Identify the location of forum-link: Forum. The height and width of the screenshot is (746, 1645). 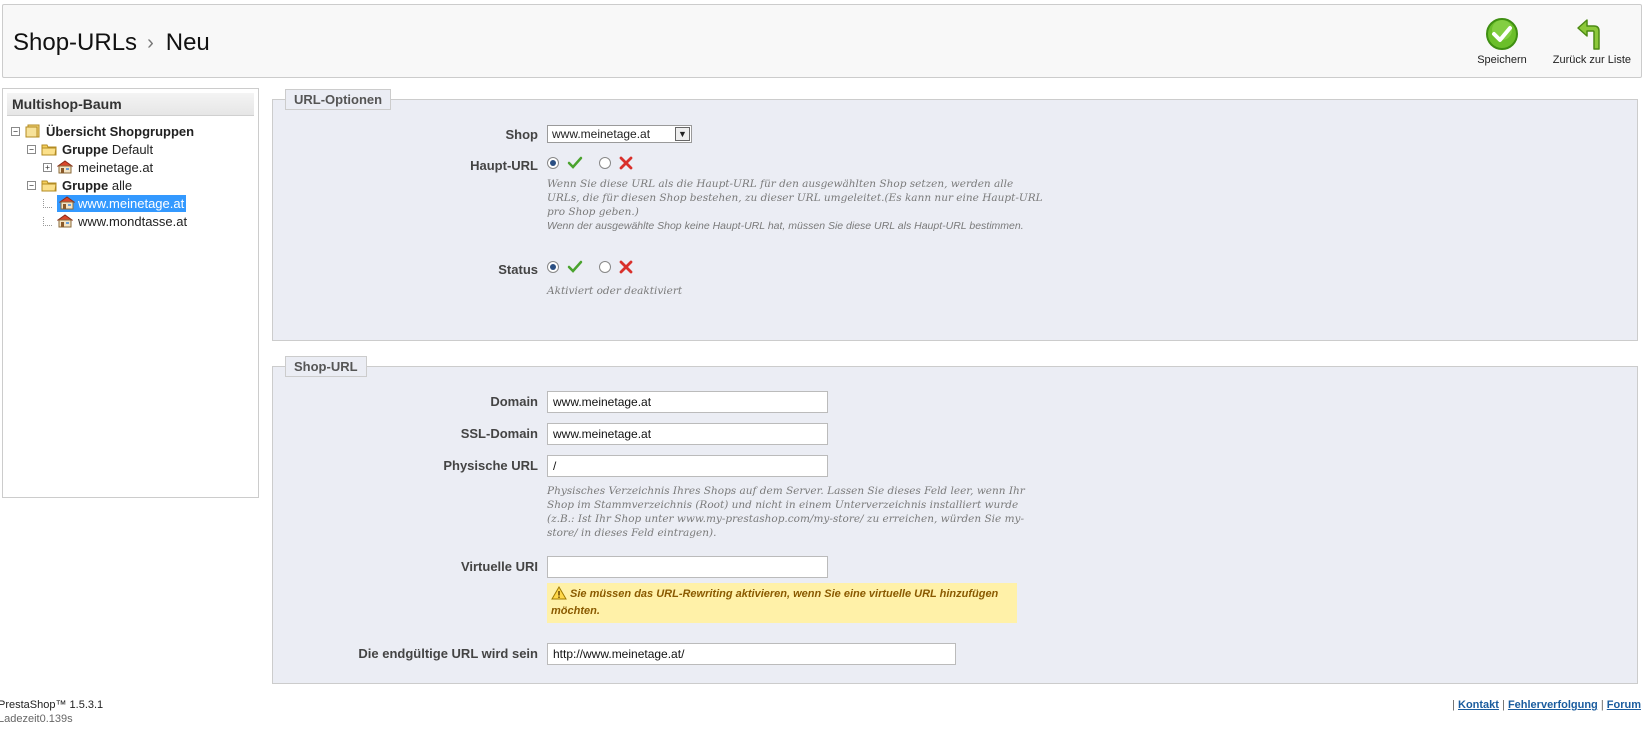
(1624, 705).